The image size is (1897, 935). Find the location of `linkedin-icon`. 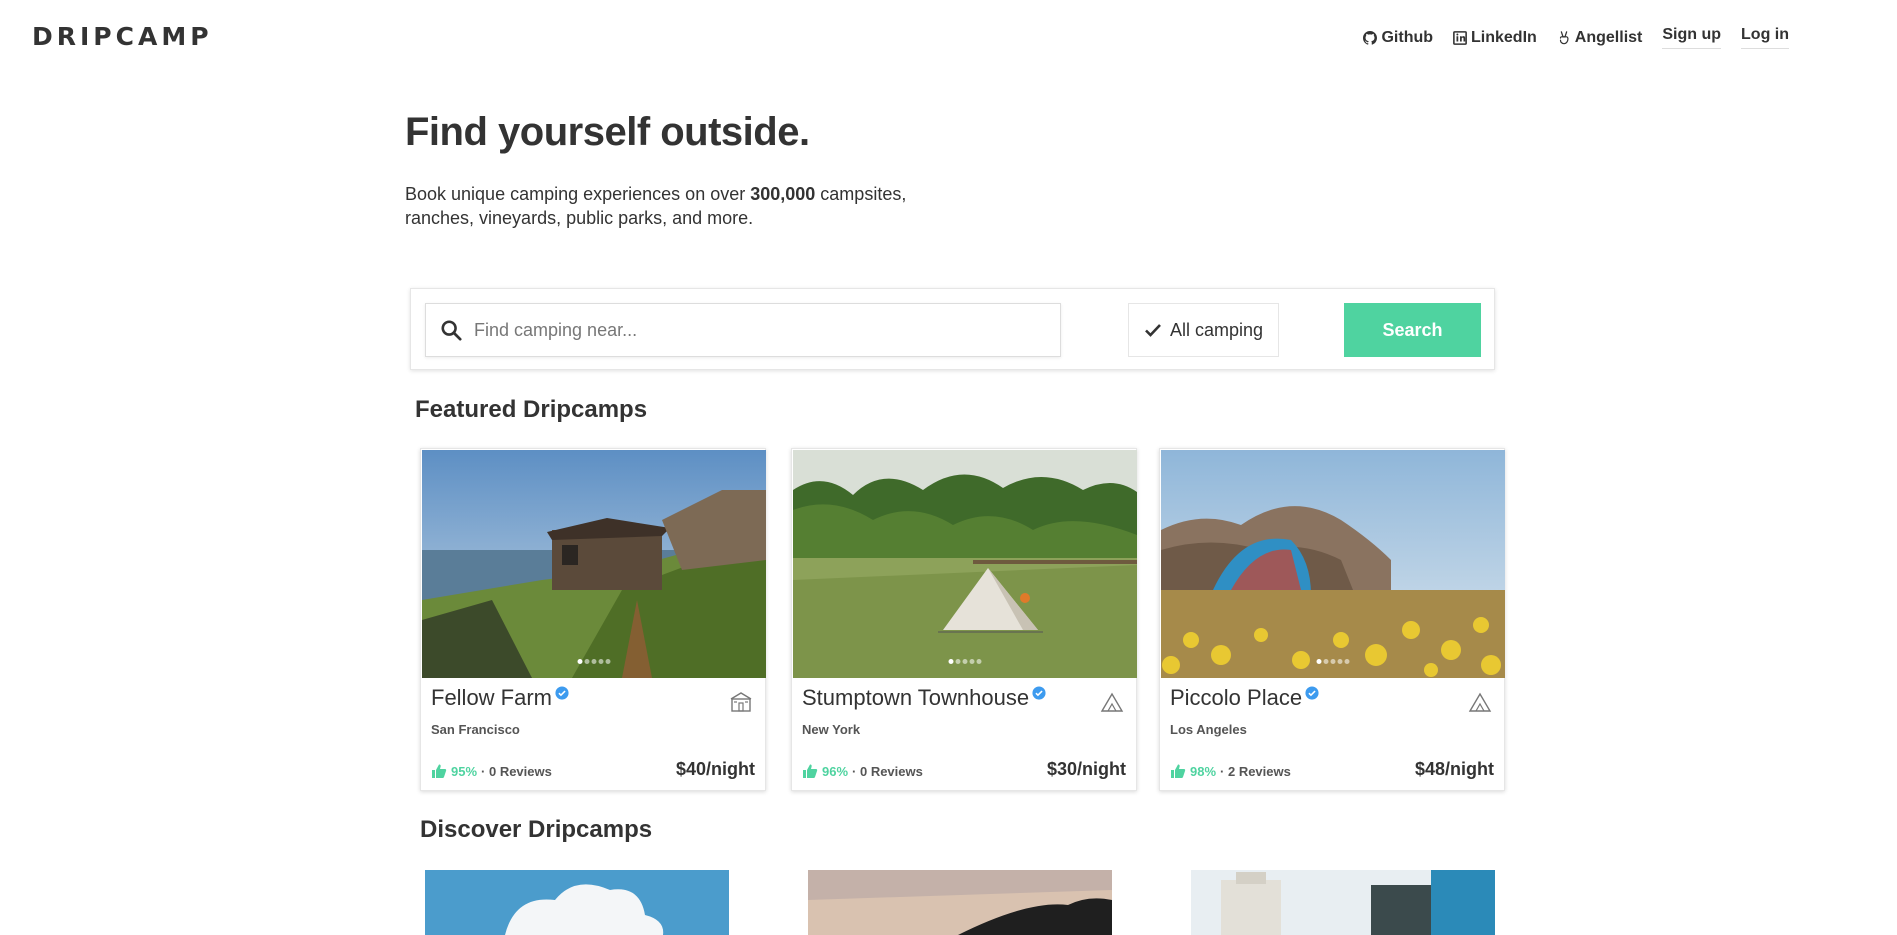

linkedin-icon is located at coordinates (1460, 37).